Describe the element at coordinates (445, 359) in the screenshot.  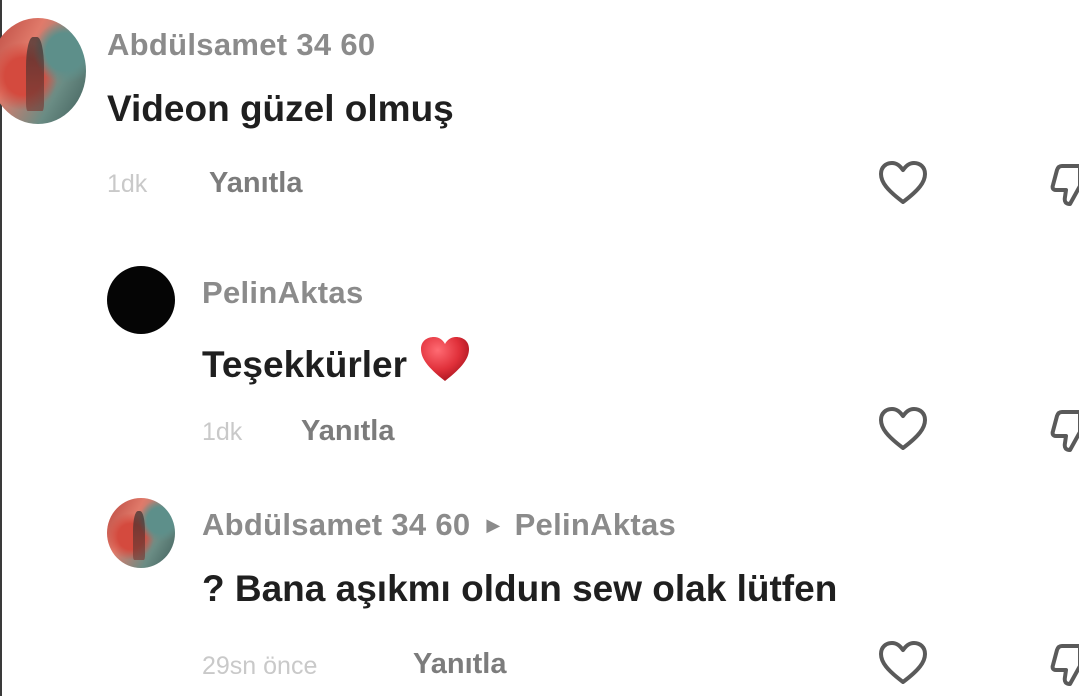
I see `red-heart-emoji` at that location.